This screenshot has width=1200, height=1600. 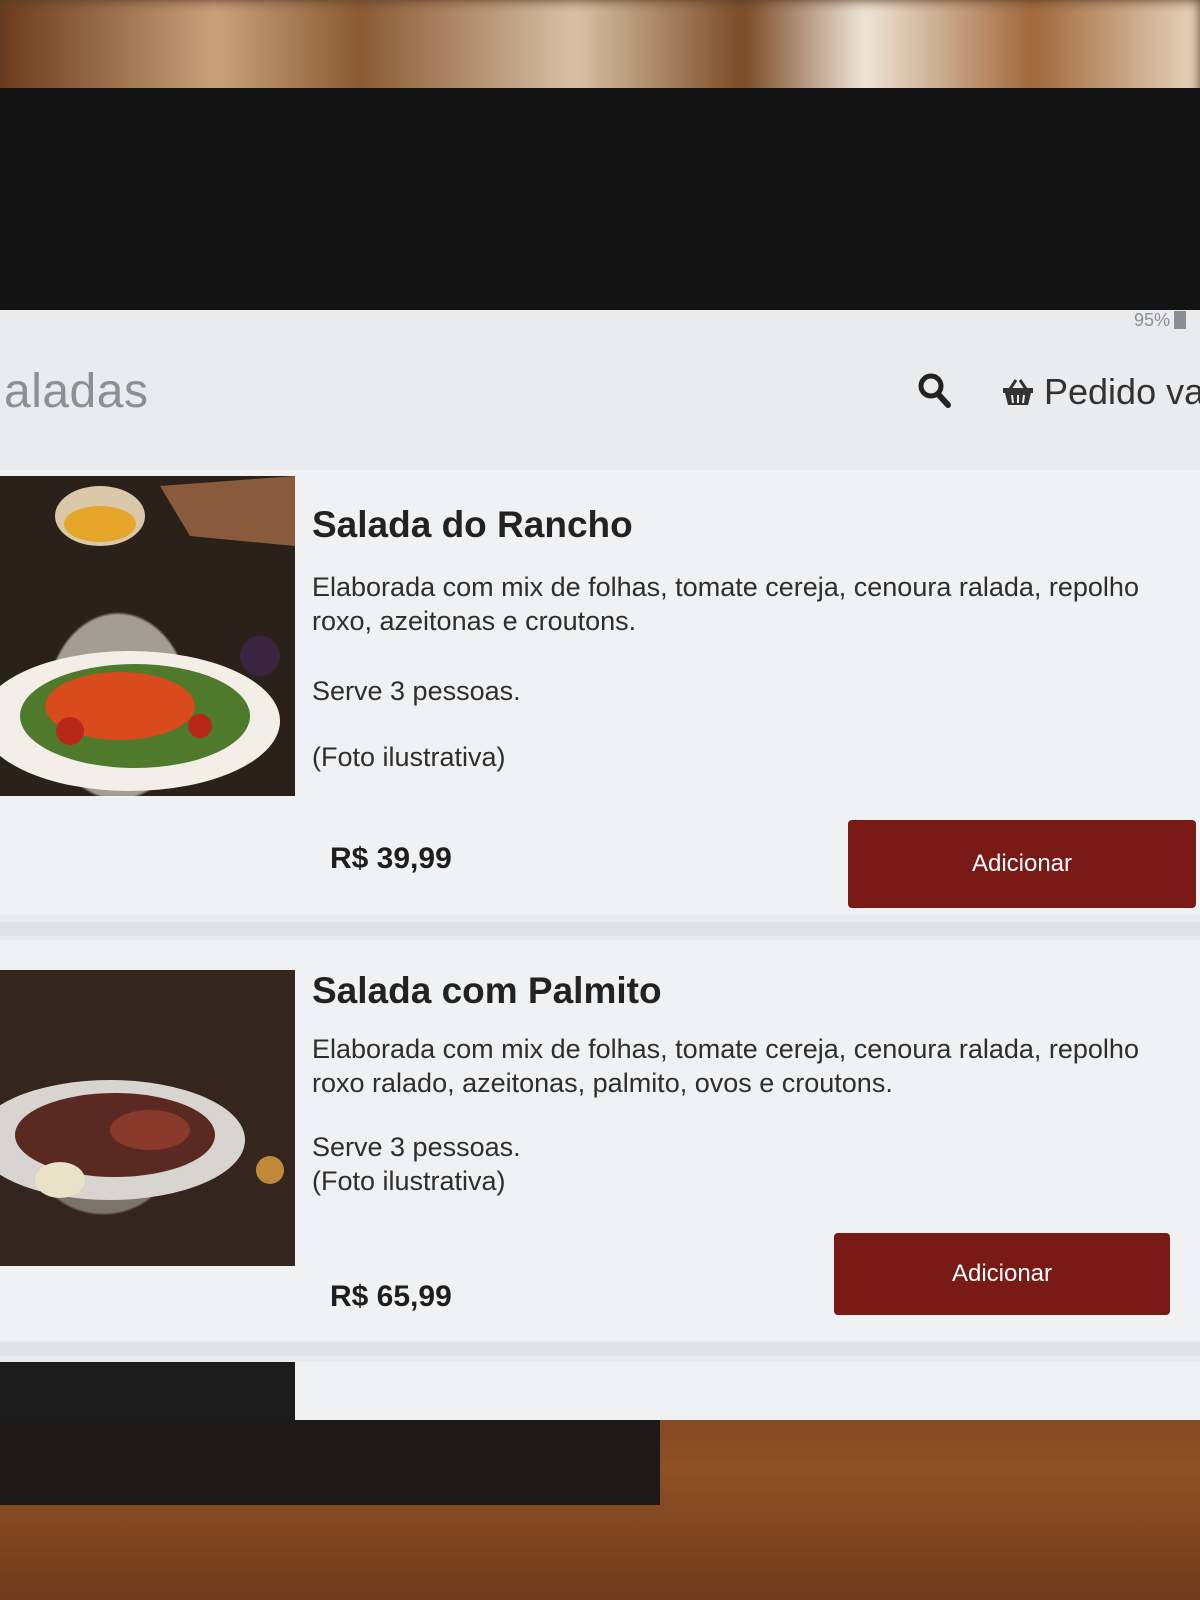 I want to click on battery-icon, so click(x=1180, y=320).